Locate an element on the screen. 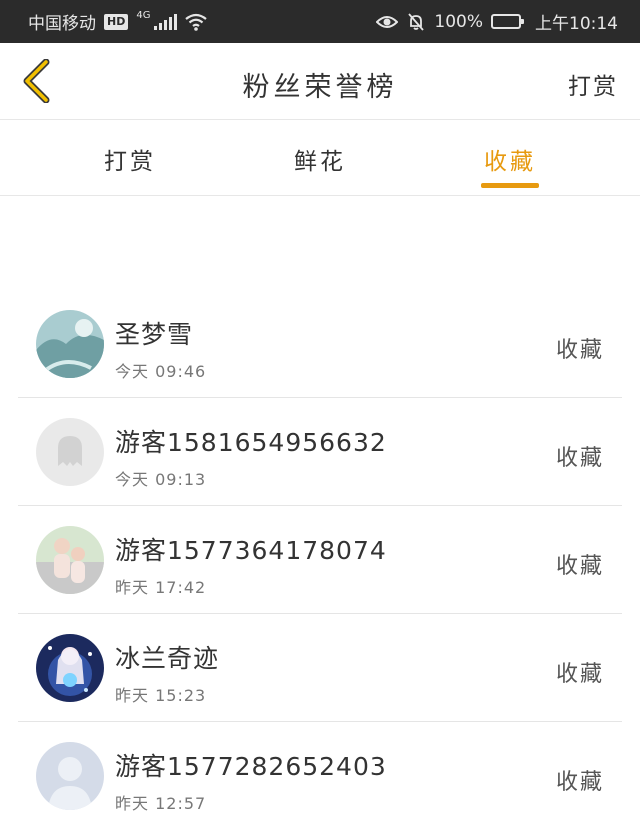 The image size is (640, 830). fan-time: 今天 09:13 is located at coordinates (161, 479).